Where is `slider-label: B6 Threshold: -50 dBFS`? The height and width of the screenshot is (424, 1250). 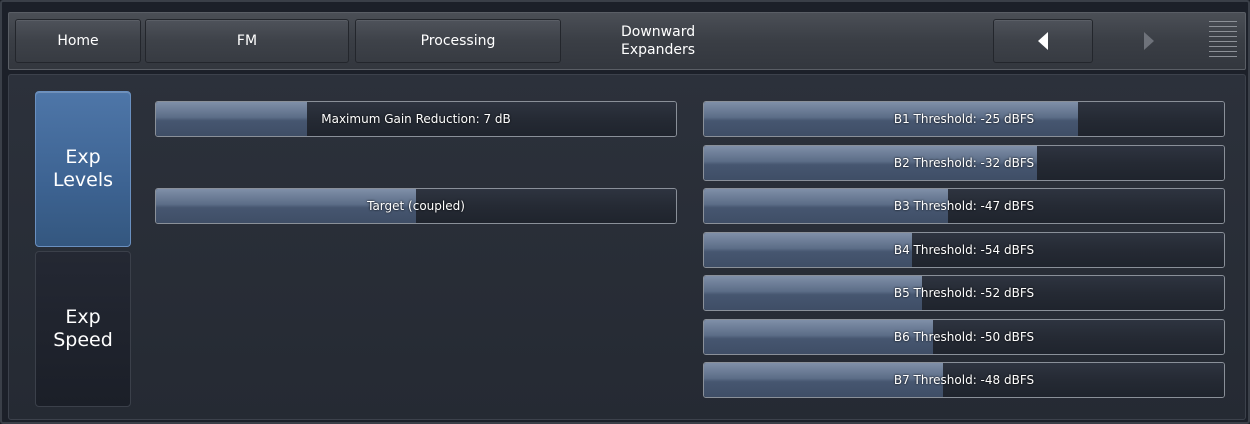 slider-label: B6 Threshold: -50 dBFS is located at coordinates (964, 337).